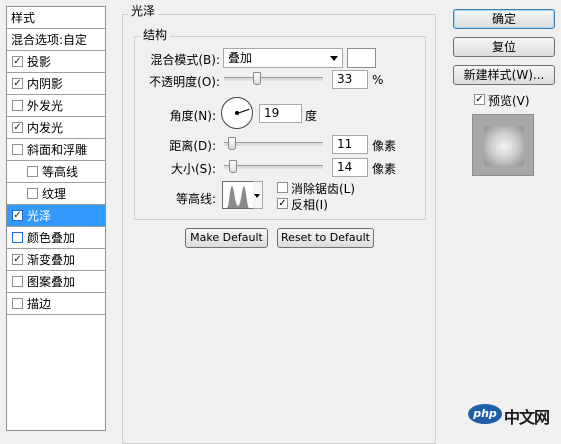 The image size is (561, 444). Describe the element at coordinates (39, 304) in the screenshot. I see `style-item-label: 描边` at that location.